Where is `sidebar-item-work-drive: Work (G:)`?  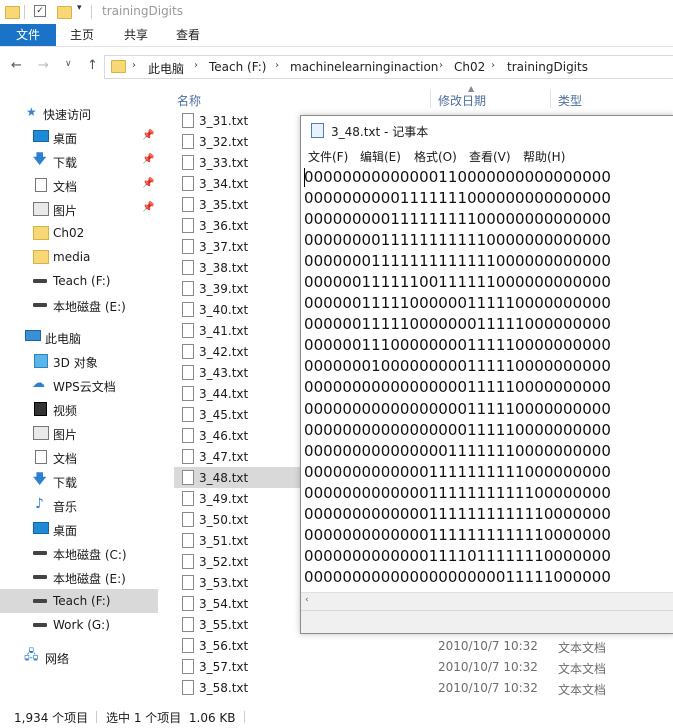 sidebar-item-work-drive: Work (G:) is located at coordinates (79, 625).